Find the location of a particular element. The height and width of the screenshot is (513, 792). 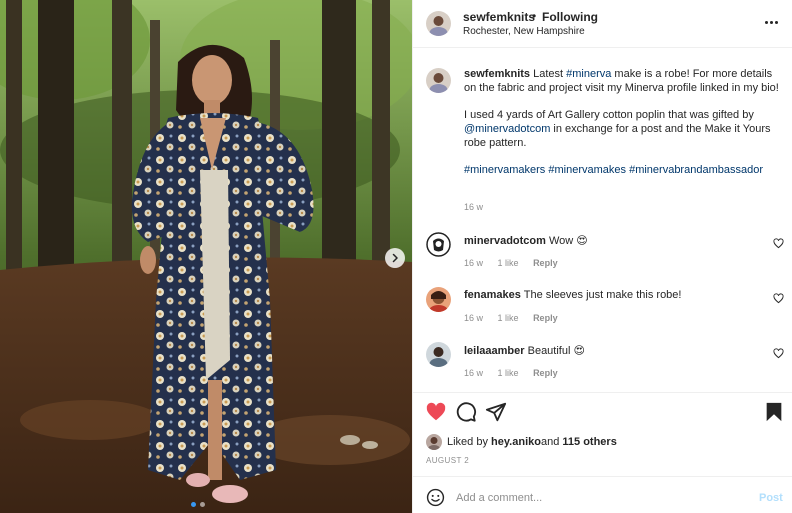

likes-middle: and is located at coordinates (550, 442).